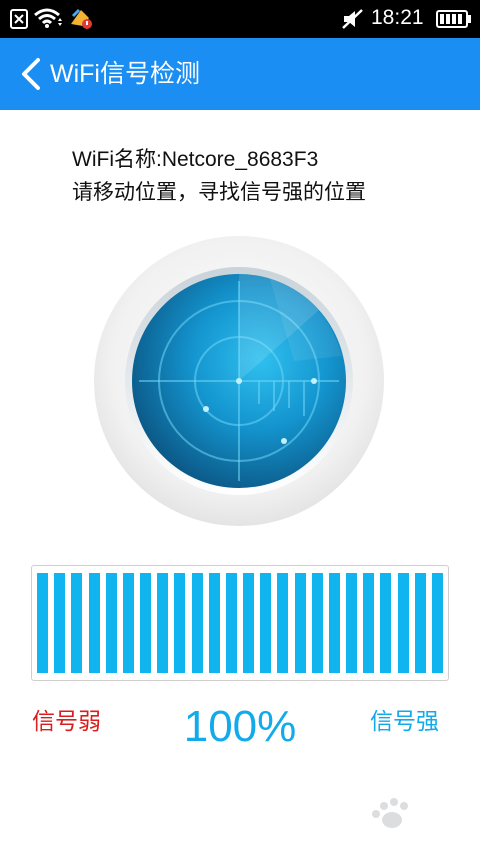 The image size is (480, 854). I want to click on wifi-icon, so click(48, 18).